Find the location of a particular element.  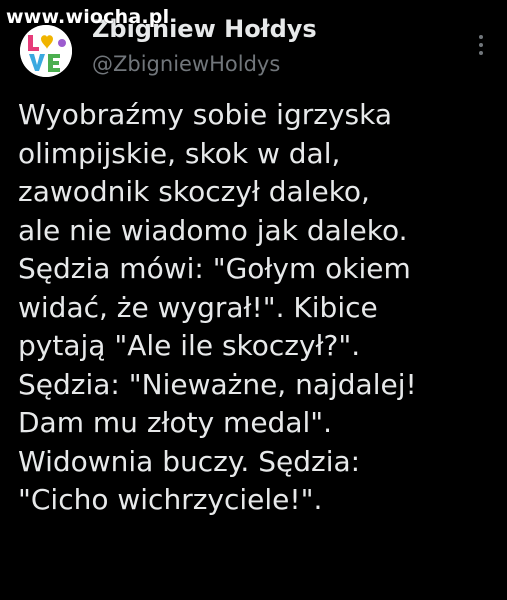

tweet-line: Sędzia mówi: "Gołym okiem is located at coordinates (214, 268).